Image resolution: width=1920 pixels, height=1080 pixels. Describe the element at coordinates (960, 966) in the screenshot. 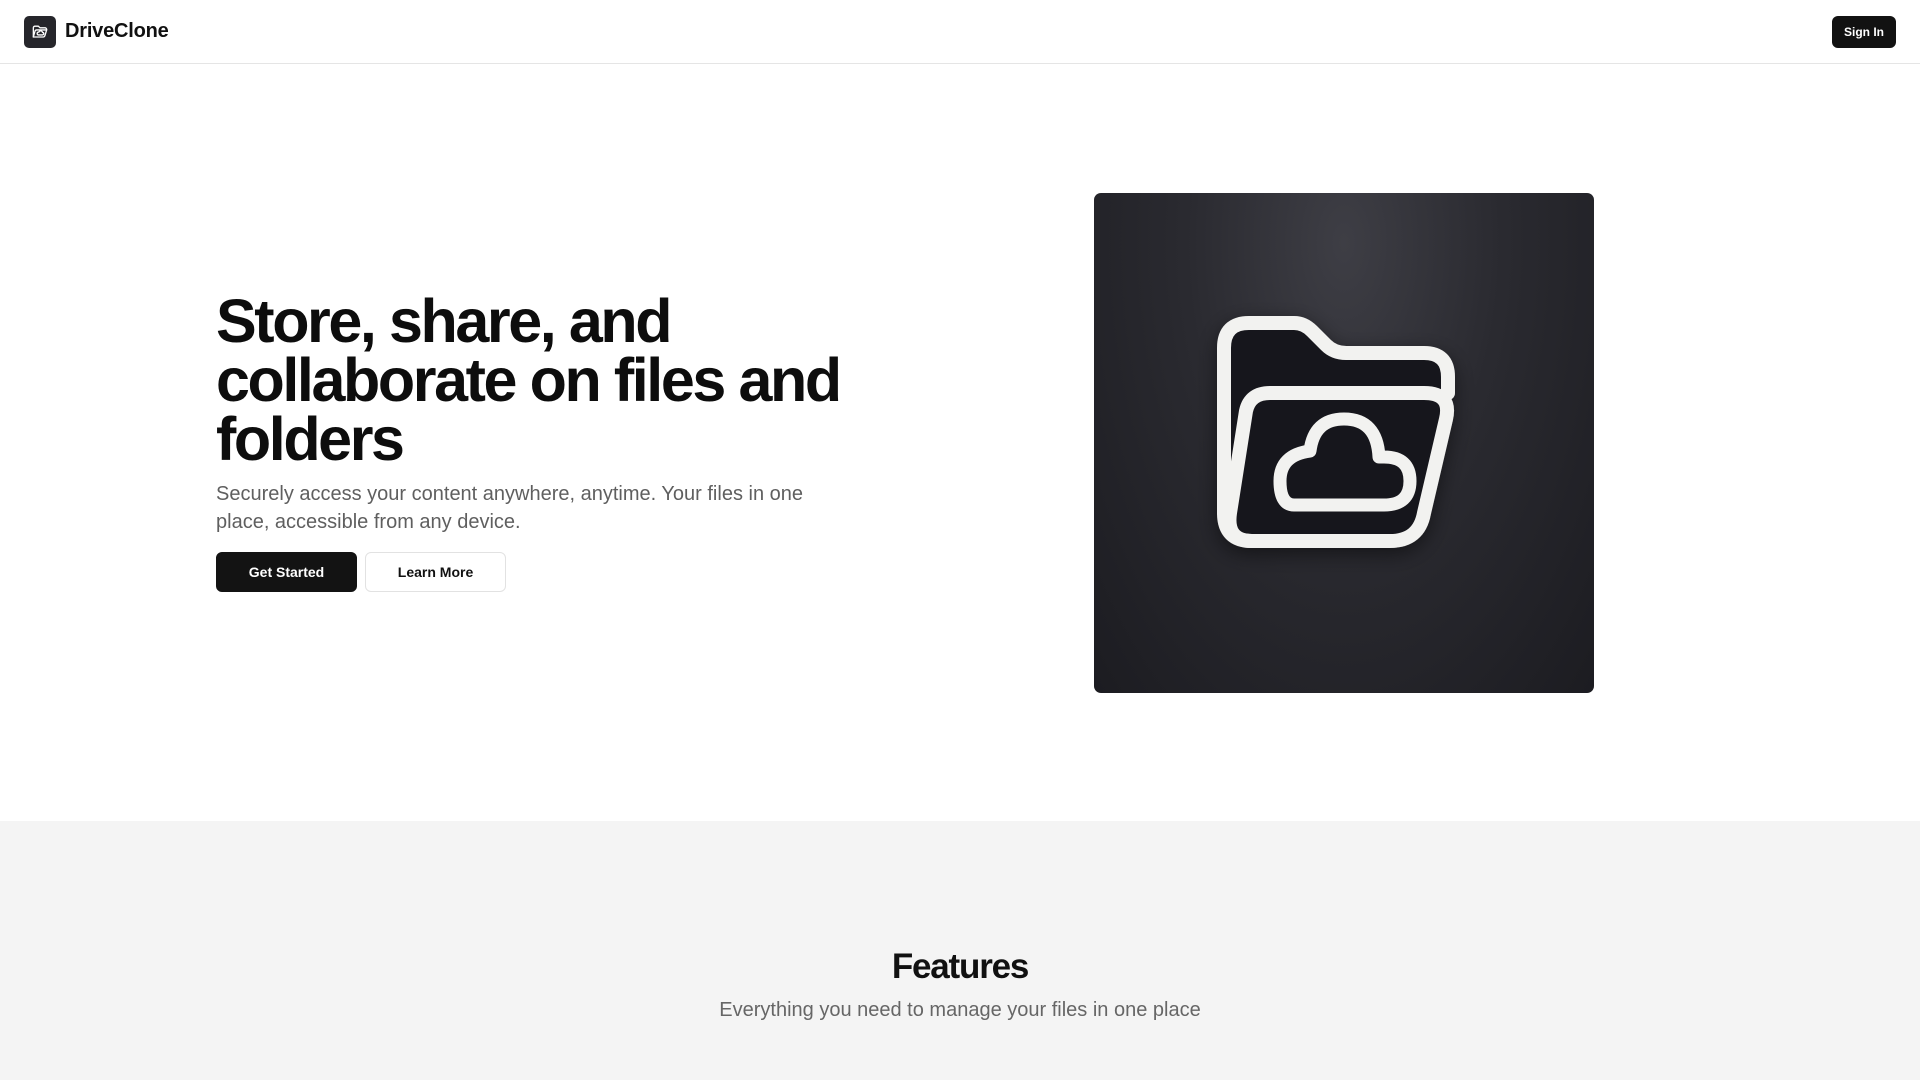

I see `features-title: Features` at that location.